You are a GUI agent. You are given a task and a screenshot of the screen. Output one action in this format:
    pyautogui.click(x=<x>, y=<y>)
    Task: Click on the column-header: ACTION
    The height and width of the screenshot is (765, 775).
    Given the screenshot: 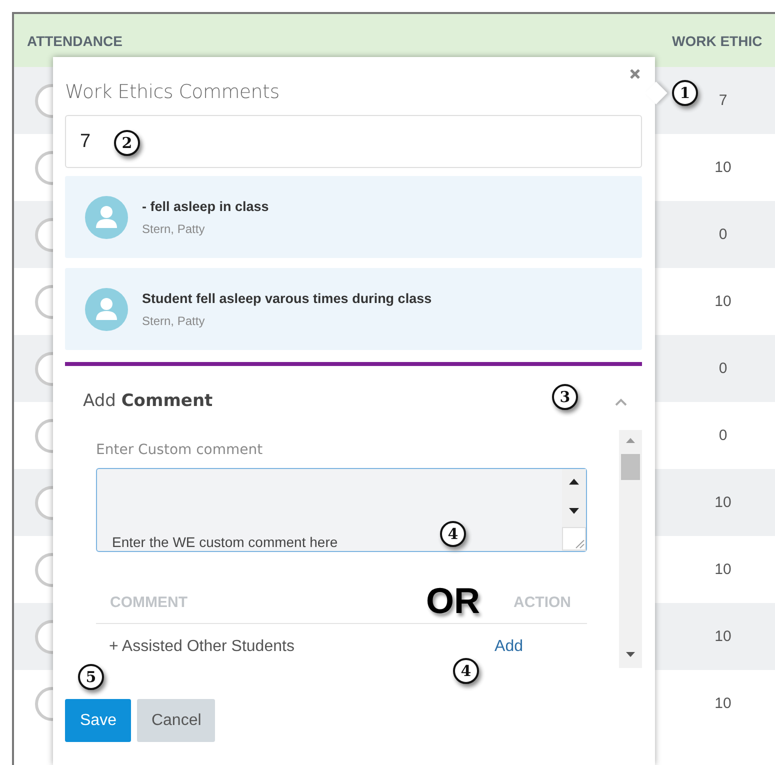 What is the action you would take?
    pyautogui.click(x=542, y=602)
    